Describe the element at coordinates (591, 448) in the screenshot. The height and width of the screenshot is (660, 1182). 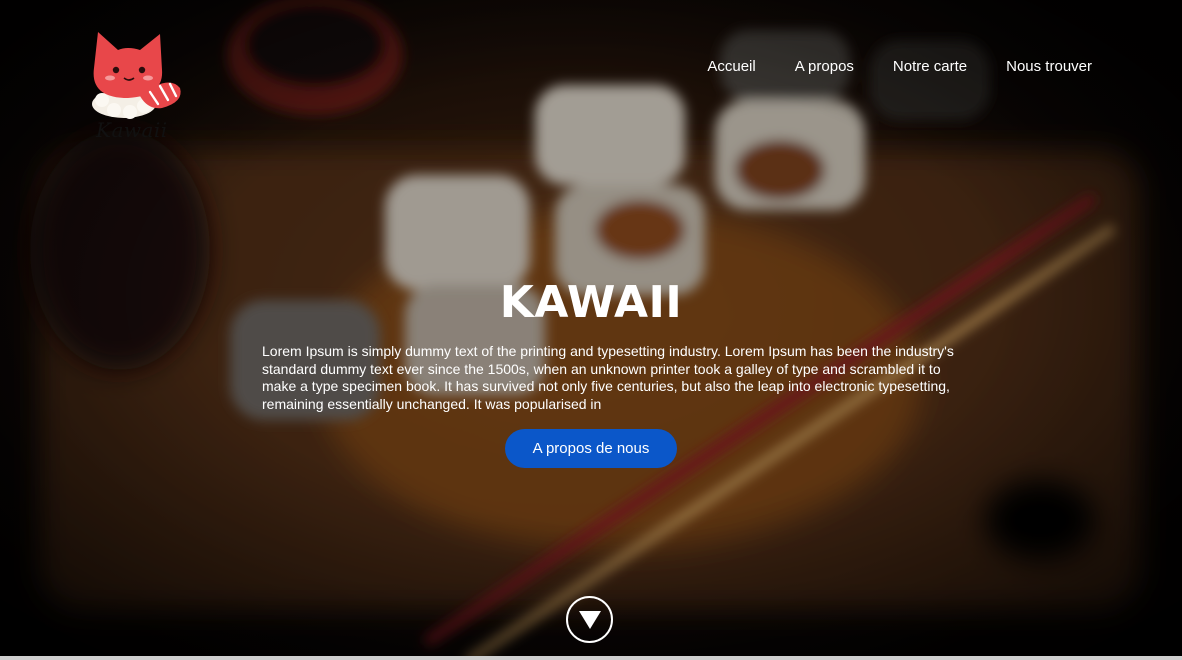
I see `about-us-button: A propos de nous` at that location.